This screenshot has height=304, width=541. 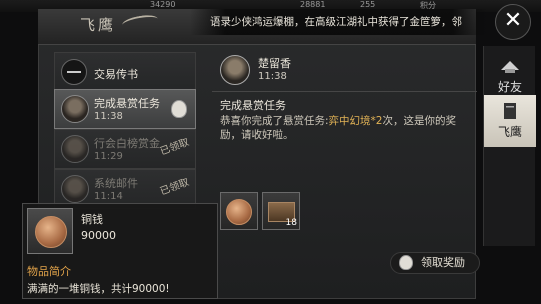 I want to click on reward-slot-coins, so click(x=239, y=211).